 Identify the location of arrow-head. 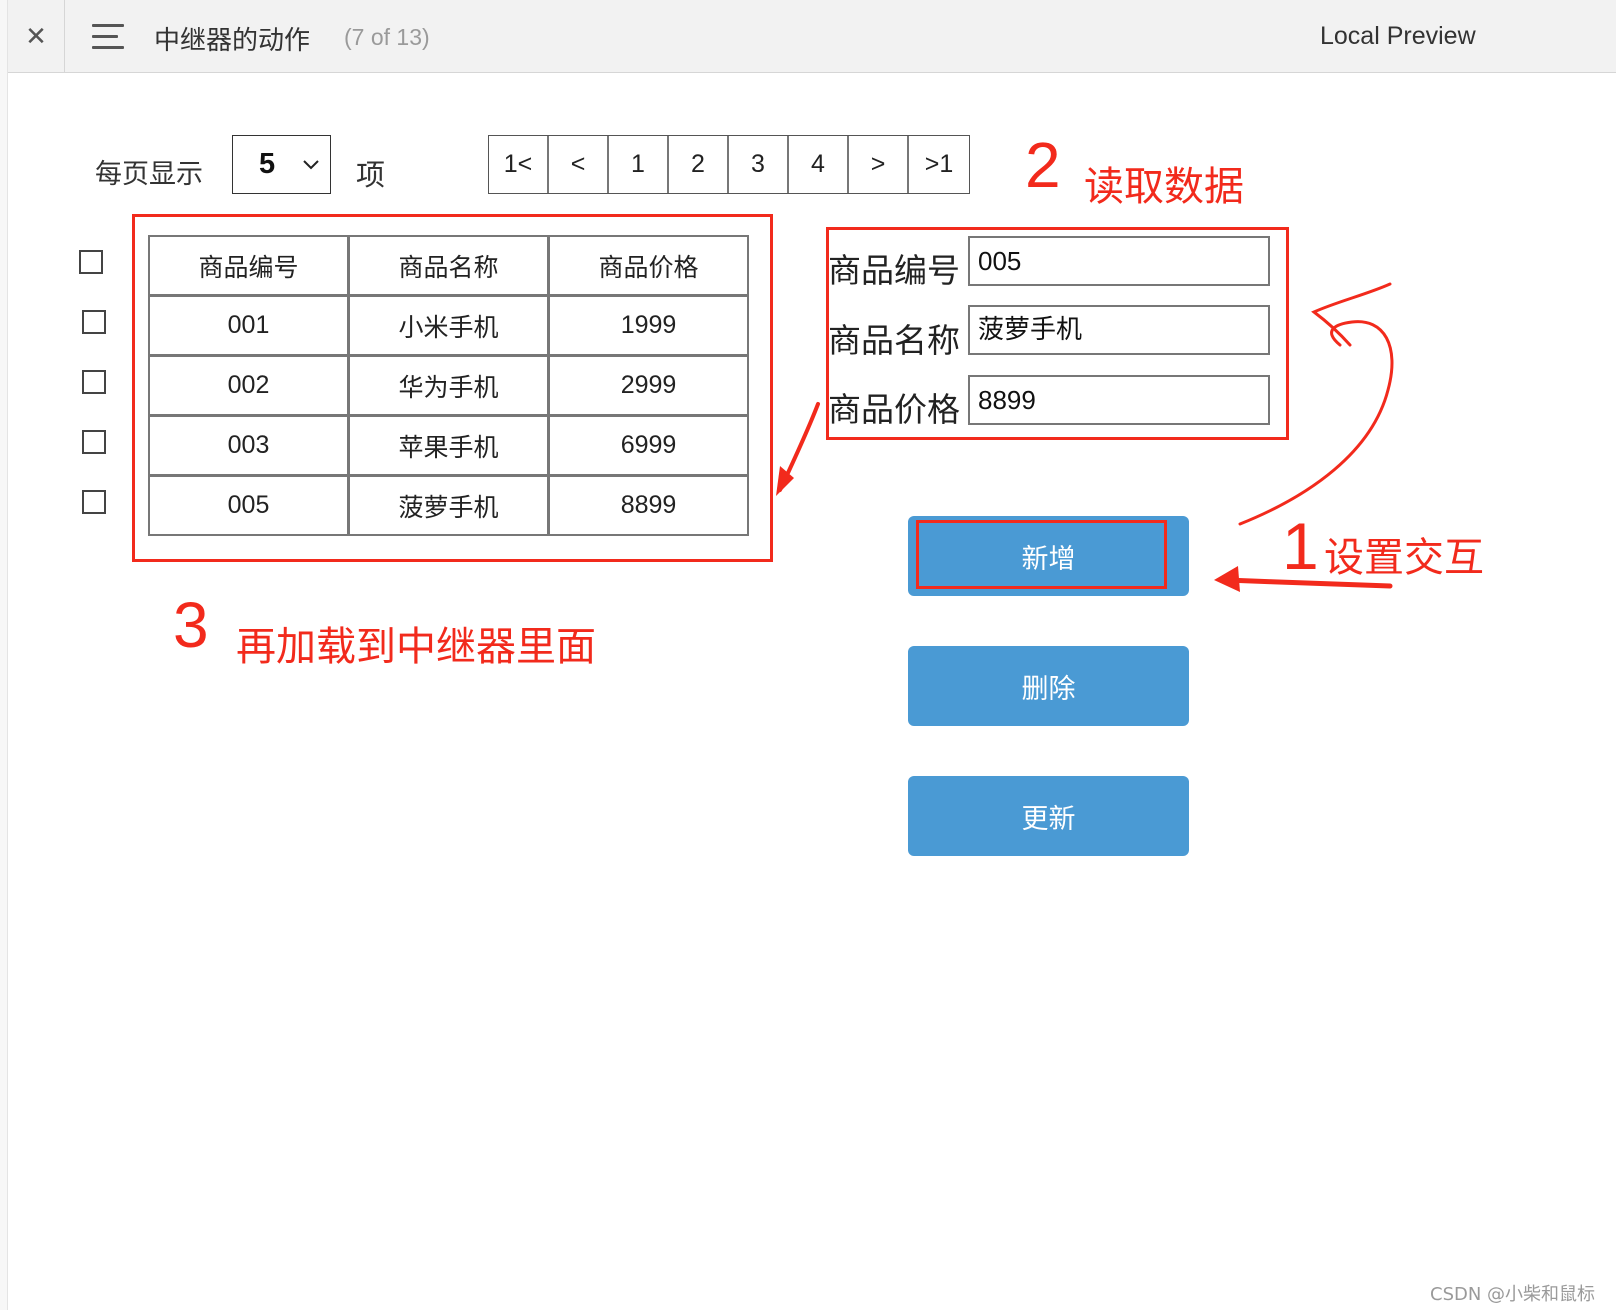
(1227, 579).